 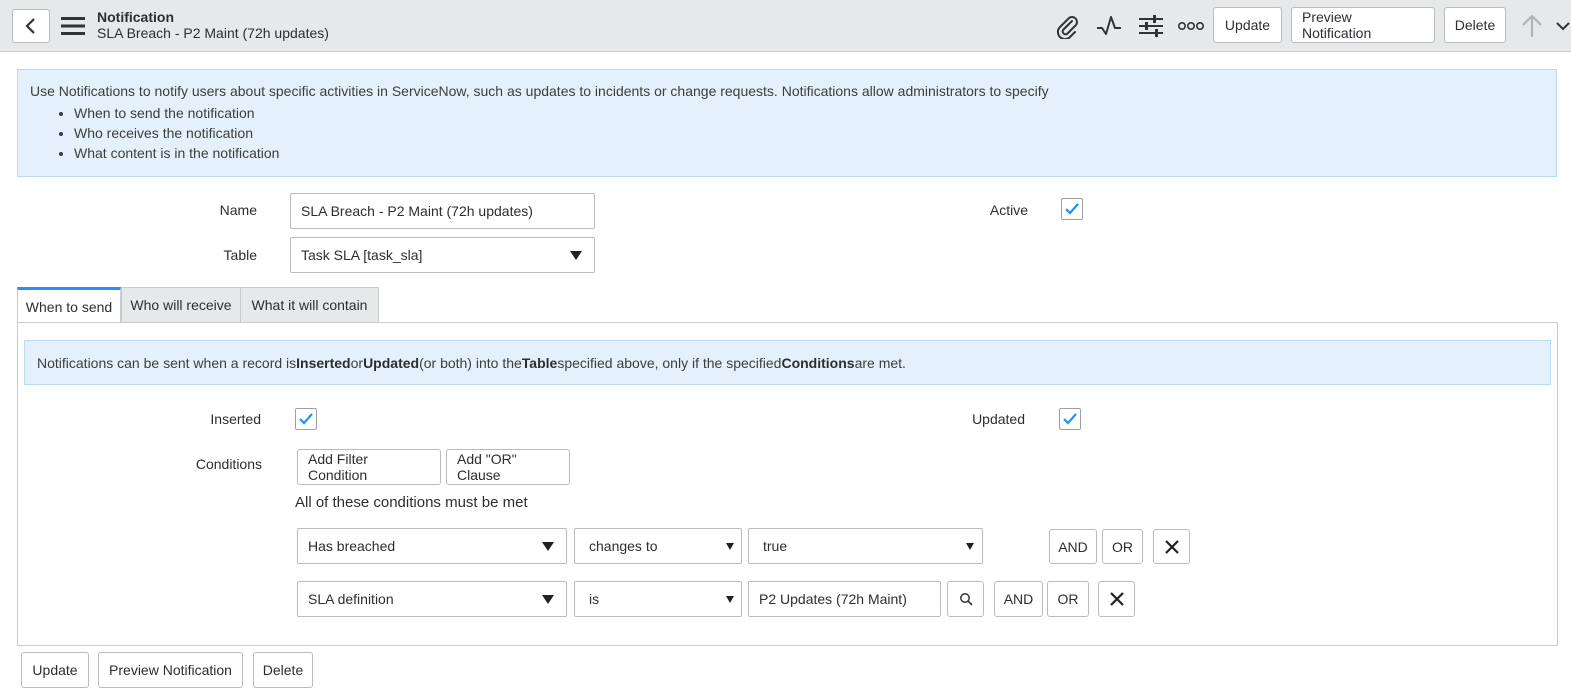 I want to click on updated-checkbox, so click(x=1070, y=419).